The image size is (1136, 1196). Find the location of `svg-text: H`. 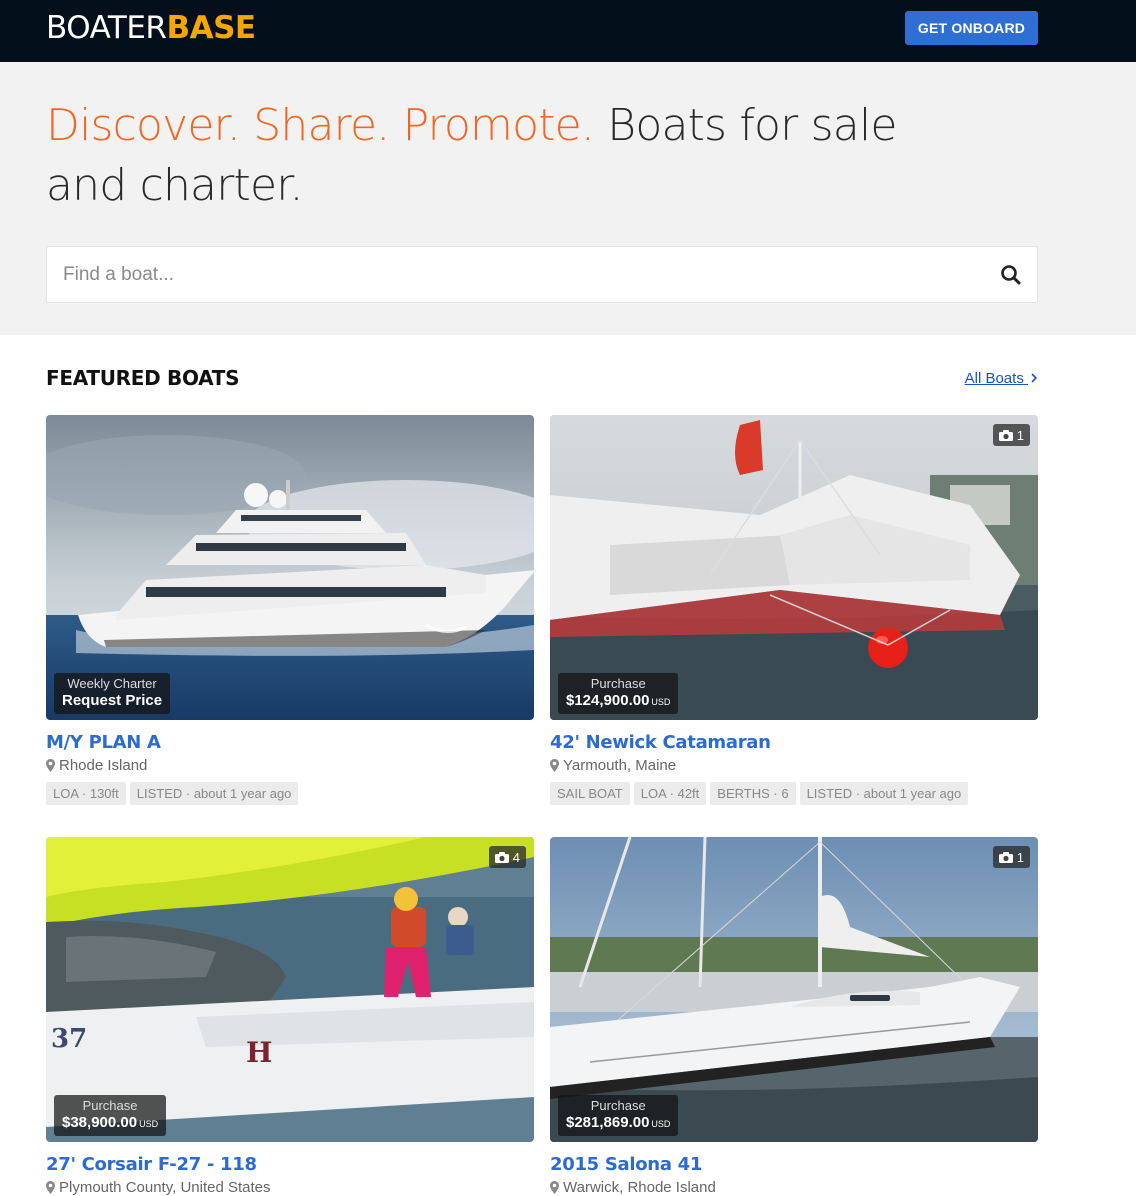

svg-text: H is located at coordinates (259, 1052).